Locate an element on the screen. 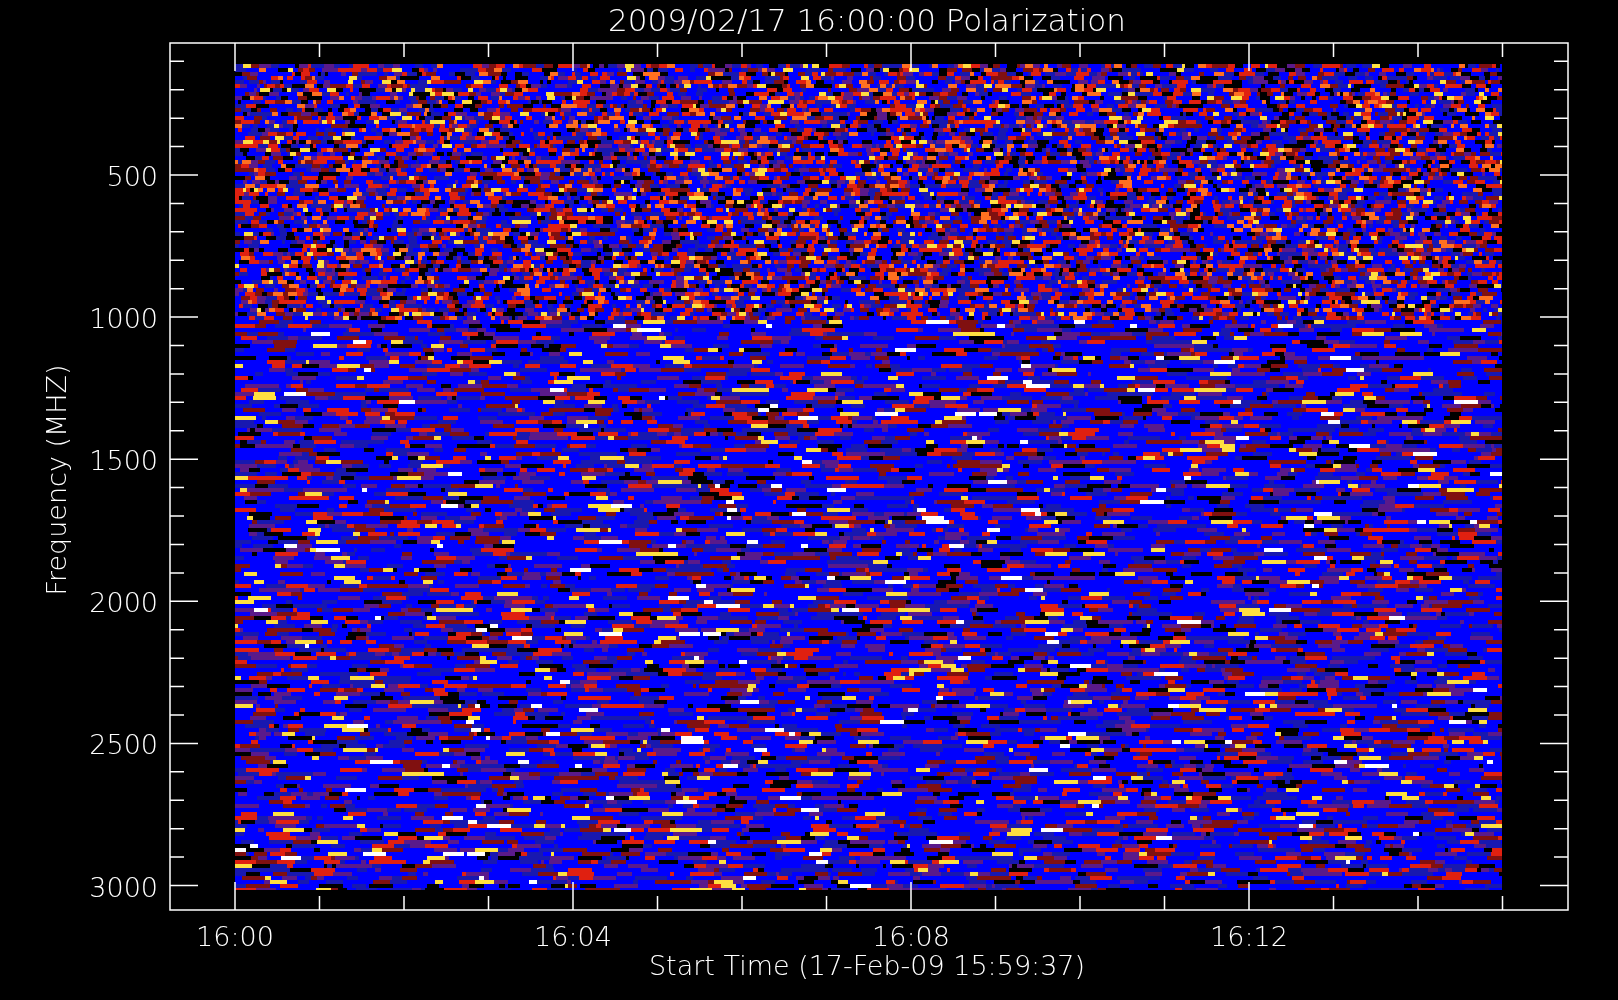  y-tick-label: 500 is located at coordinates (132, 176).